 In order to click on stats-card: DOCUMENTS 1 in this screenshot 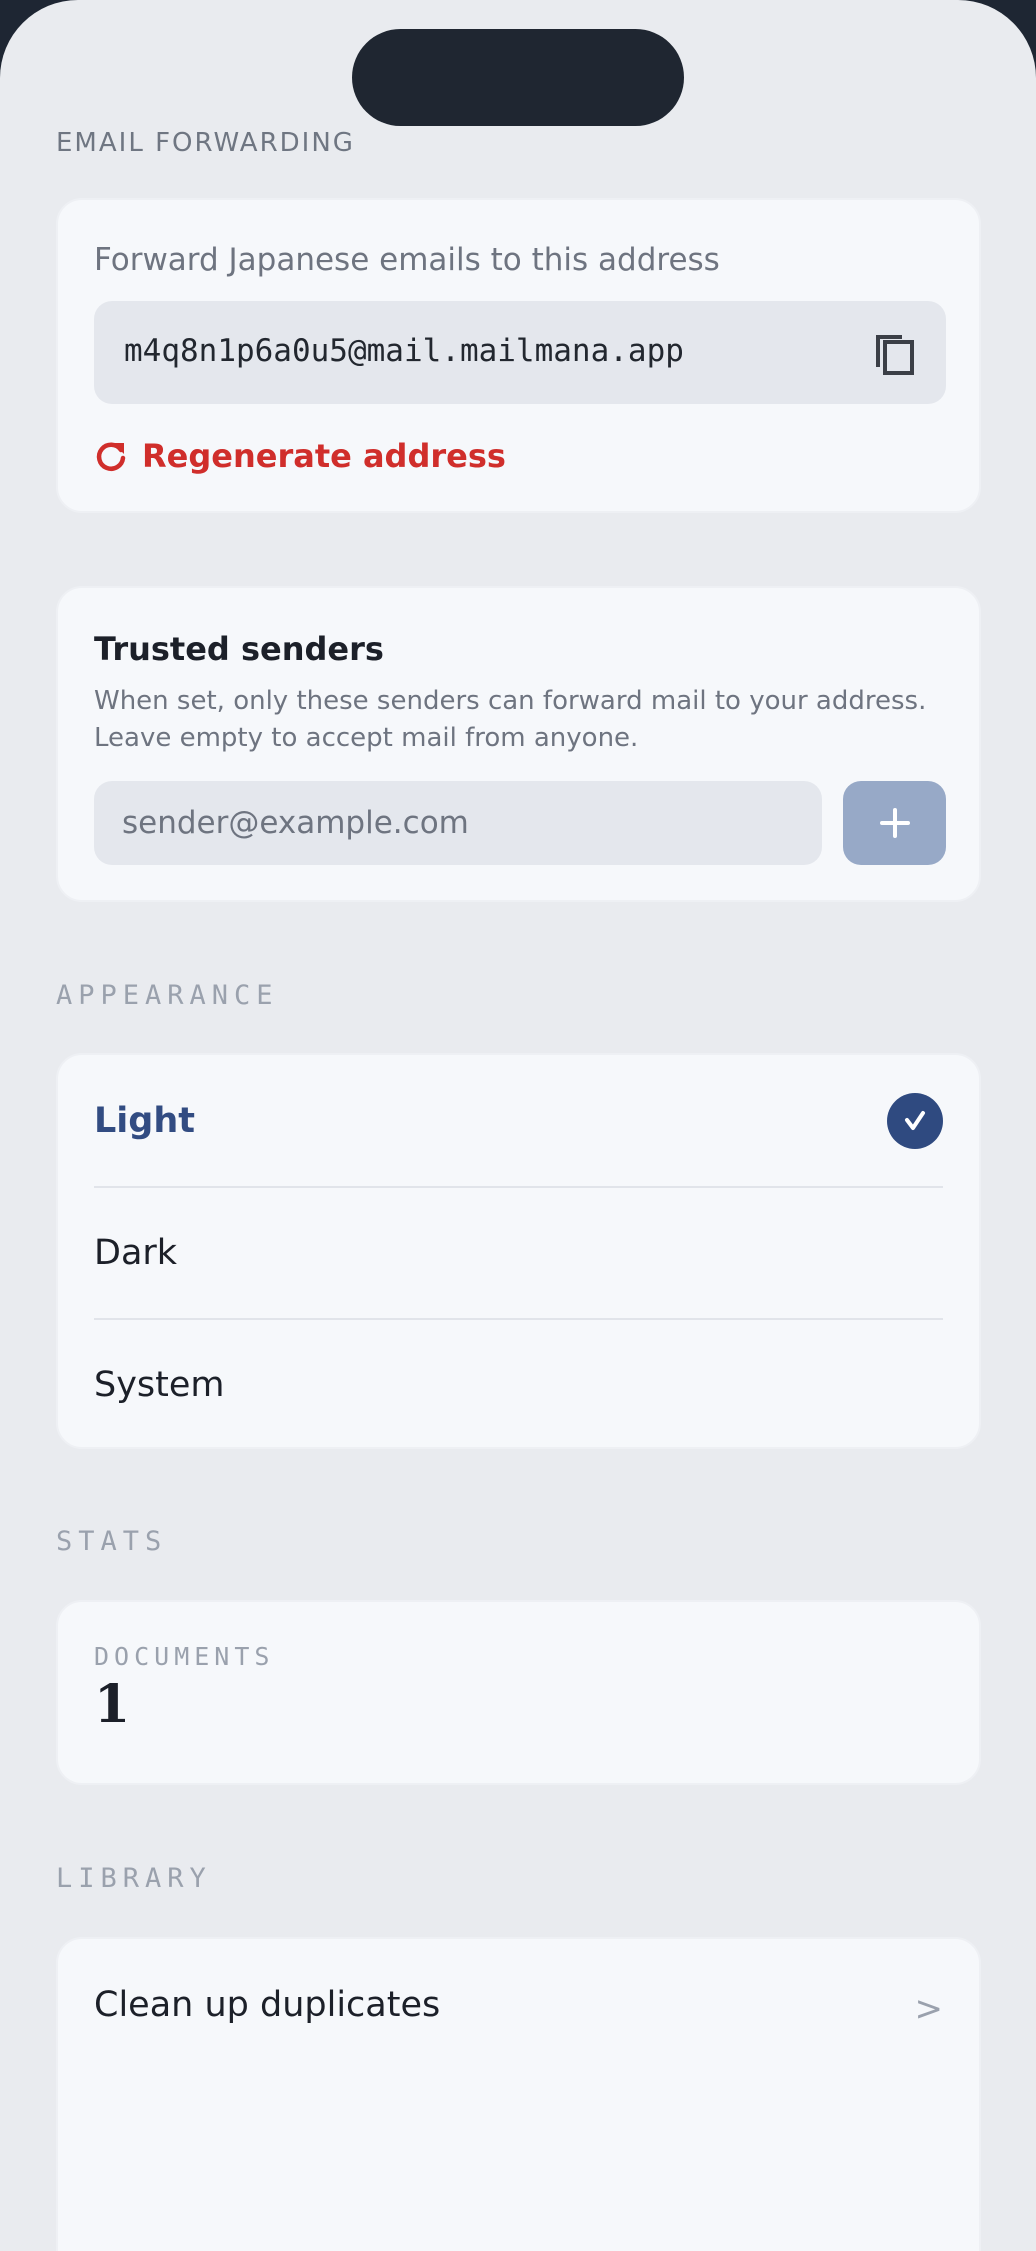, I will do `click(518, 1692)`.